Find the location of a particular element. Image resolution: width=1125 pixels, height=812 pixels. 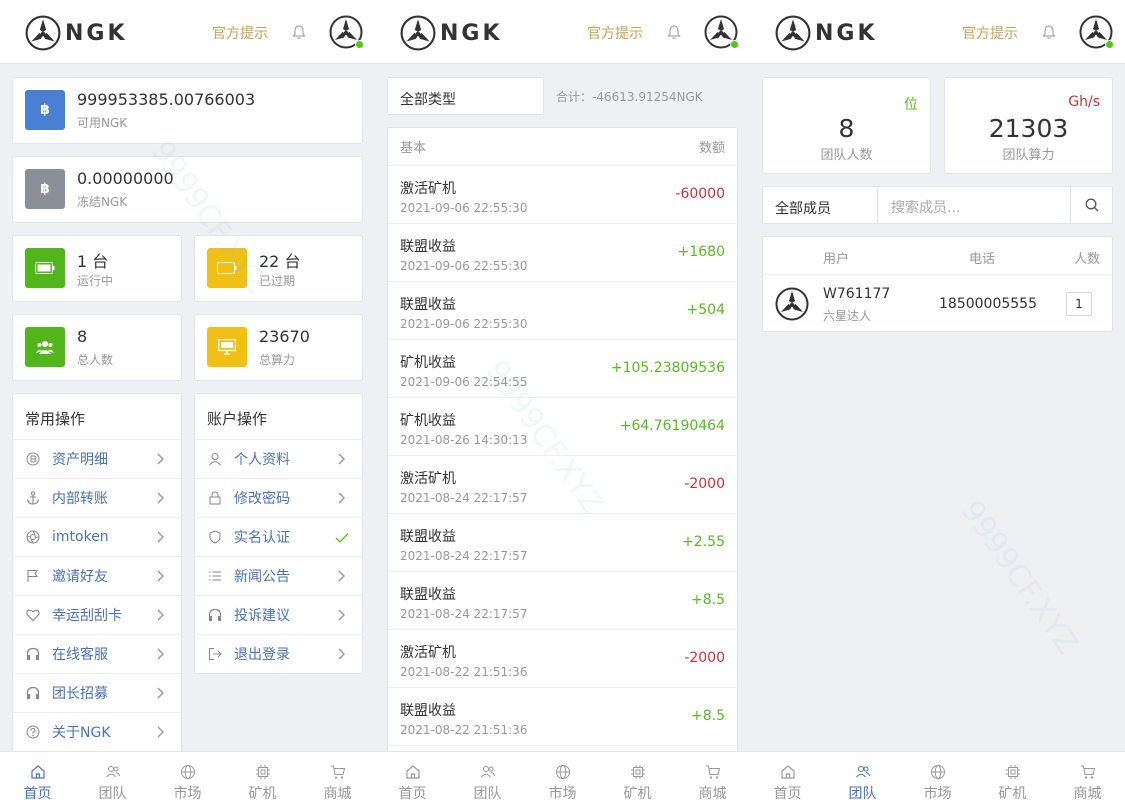

tab-bar: 首页 团队 市场 矿机 商城 is located at coordinates (187, 781).